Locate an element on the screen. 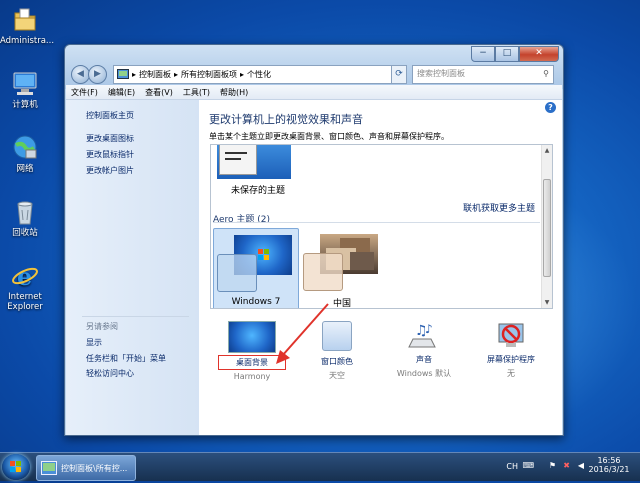 This screenshot has height=483, width=640. language-indicator: CH is located at coordinates (512, 466).